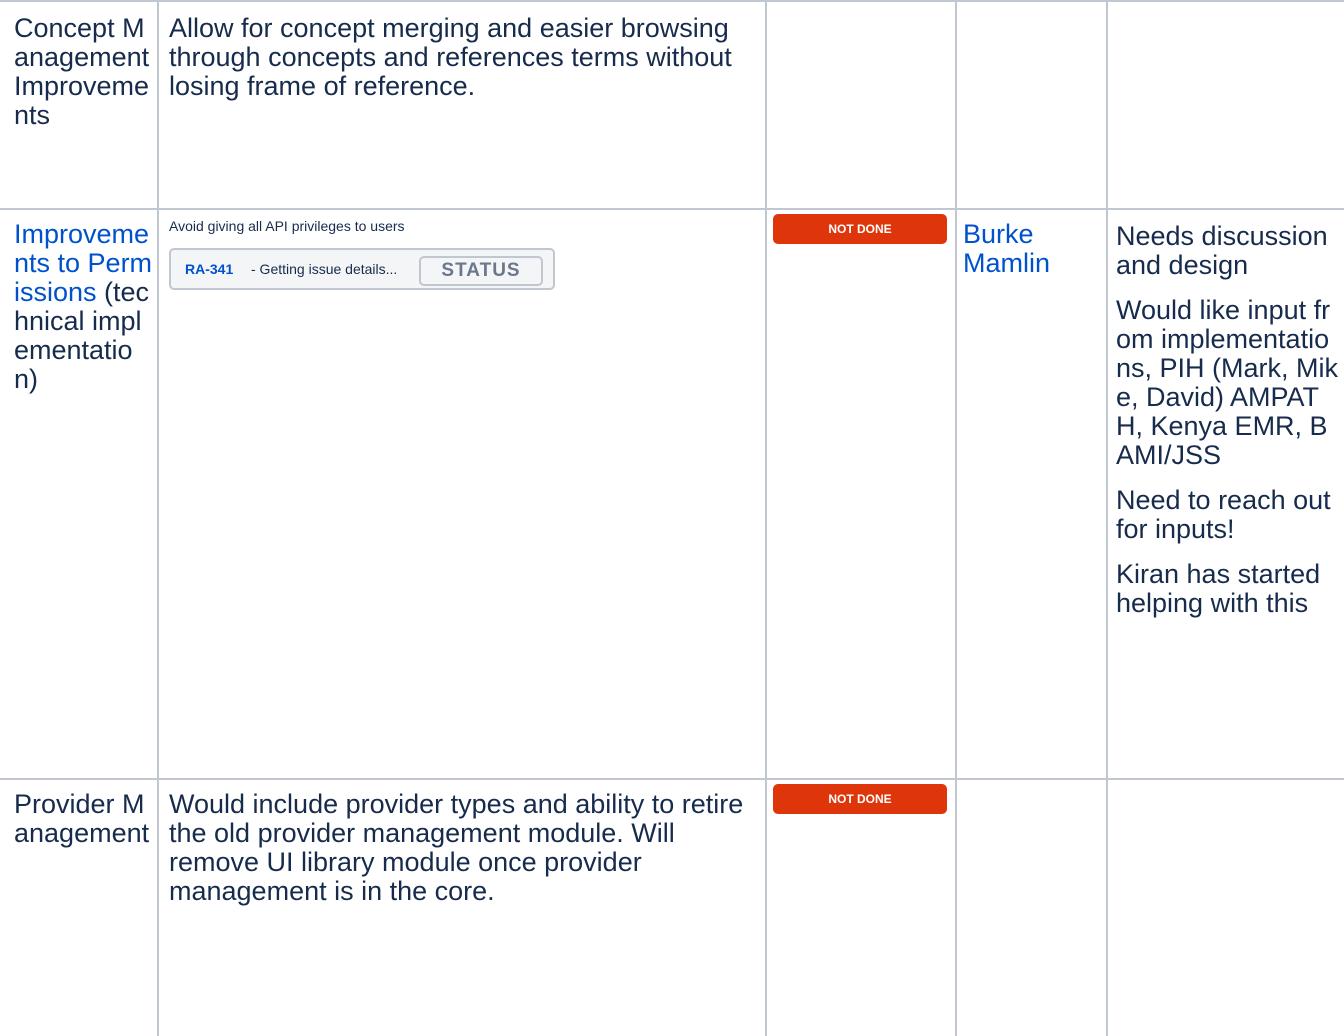 The image size is (1344, 1036). I want to click on note-paragraph: Needs discussion and design, so click(1222, 250).